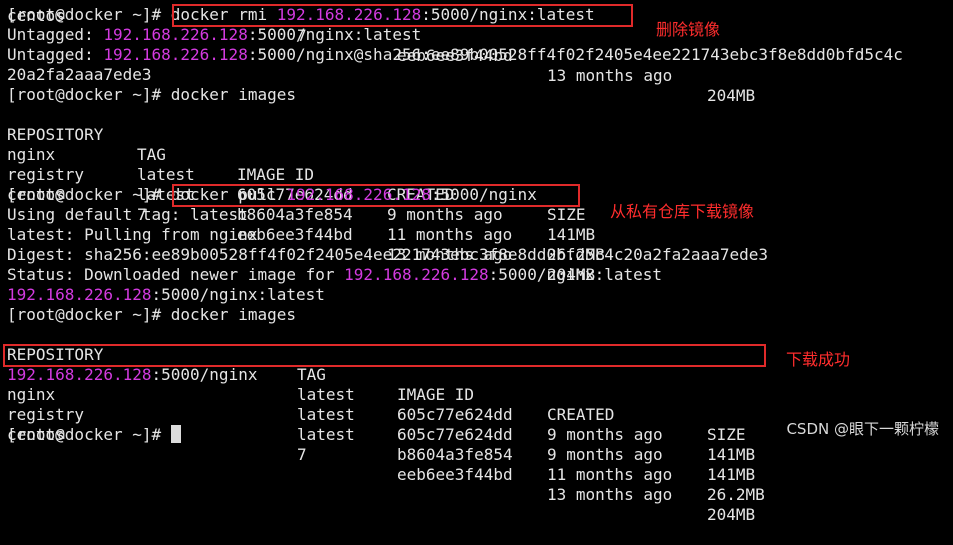 Image resolution: width=953 pixels, height=545 pixels. Describe the element at coordinates (402, 15) in the screenshot. I see `highlight-box-rmi` at that location.